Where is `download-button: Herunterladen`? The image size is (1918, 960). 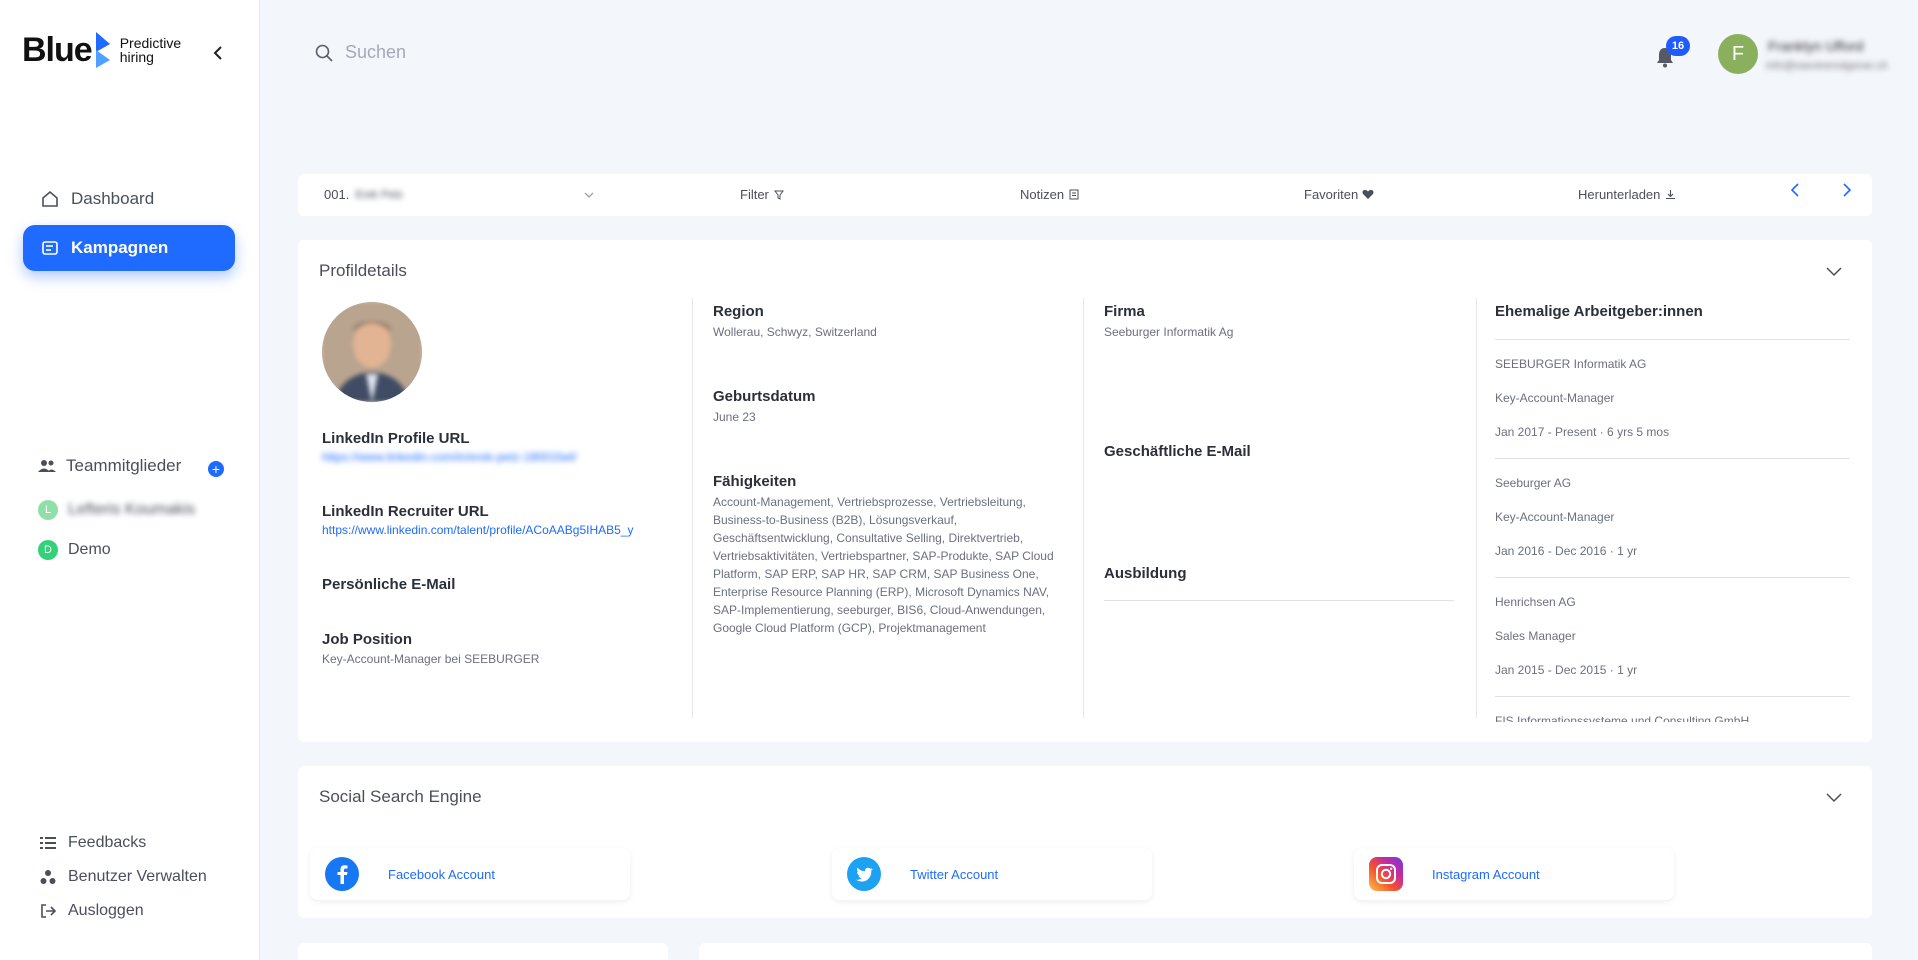 download-button: Herunterladen is located at coordinates (1627, 194).